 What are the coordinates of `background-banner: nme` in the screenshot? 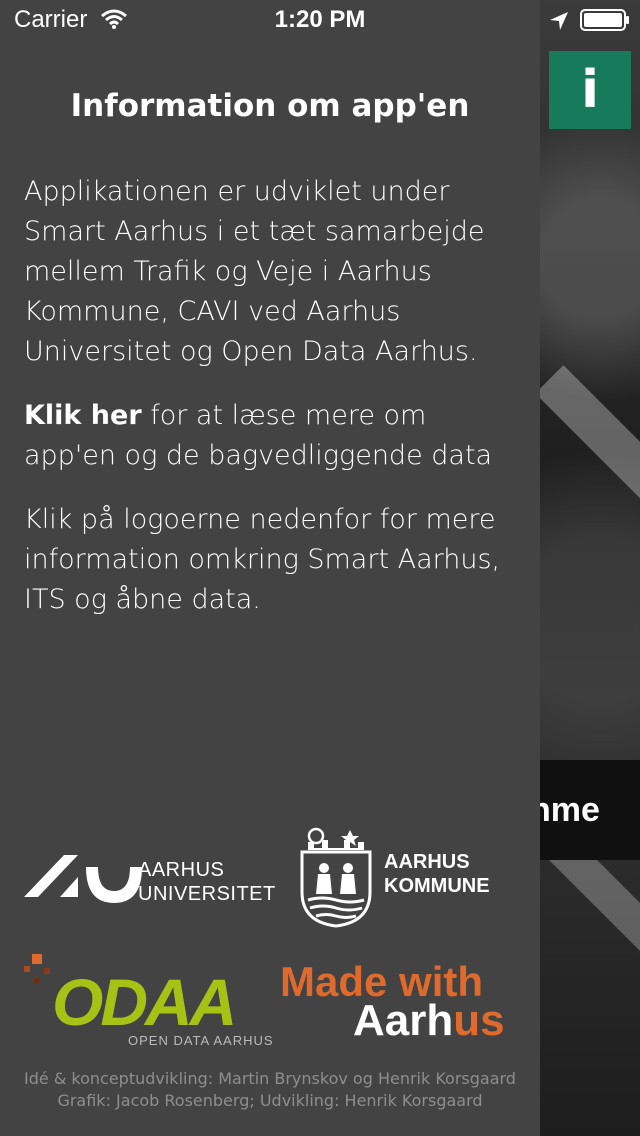 It's located at (590, 810).